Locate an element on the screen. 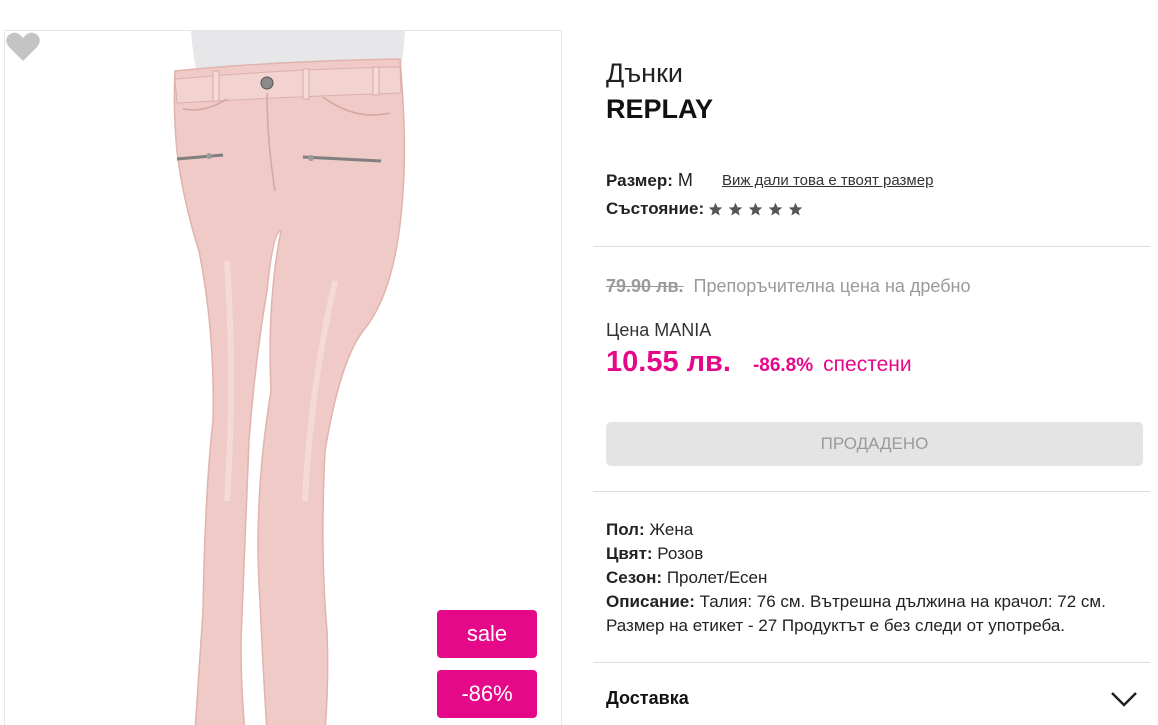  heart-icon is located at coordinates (23, 47).